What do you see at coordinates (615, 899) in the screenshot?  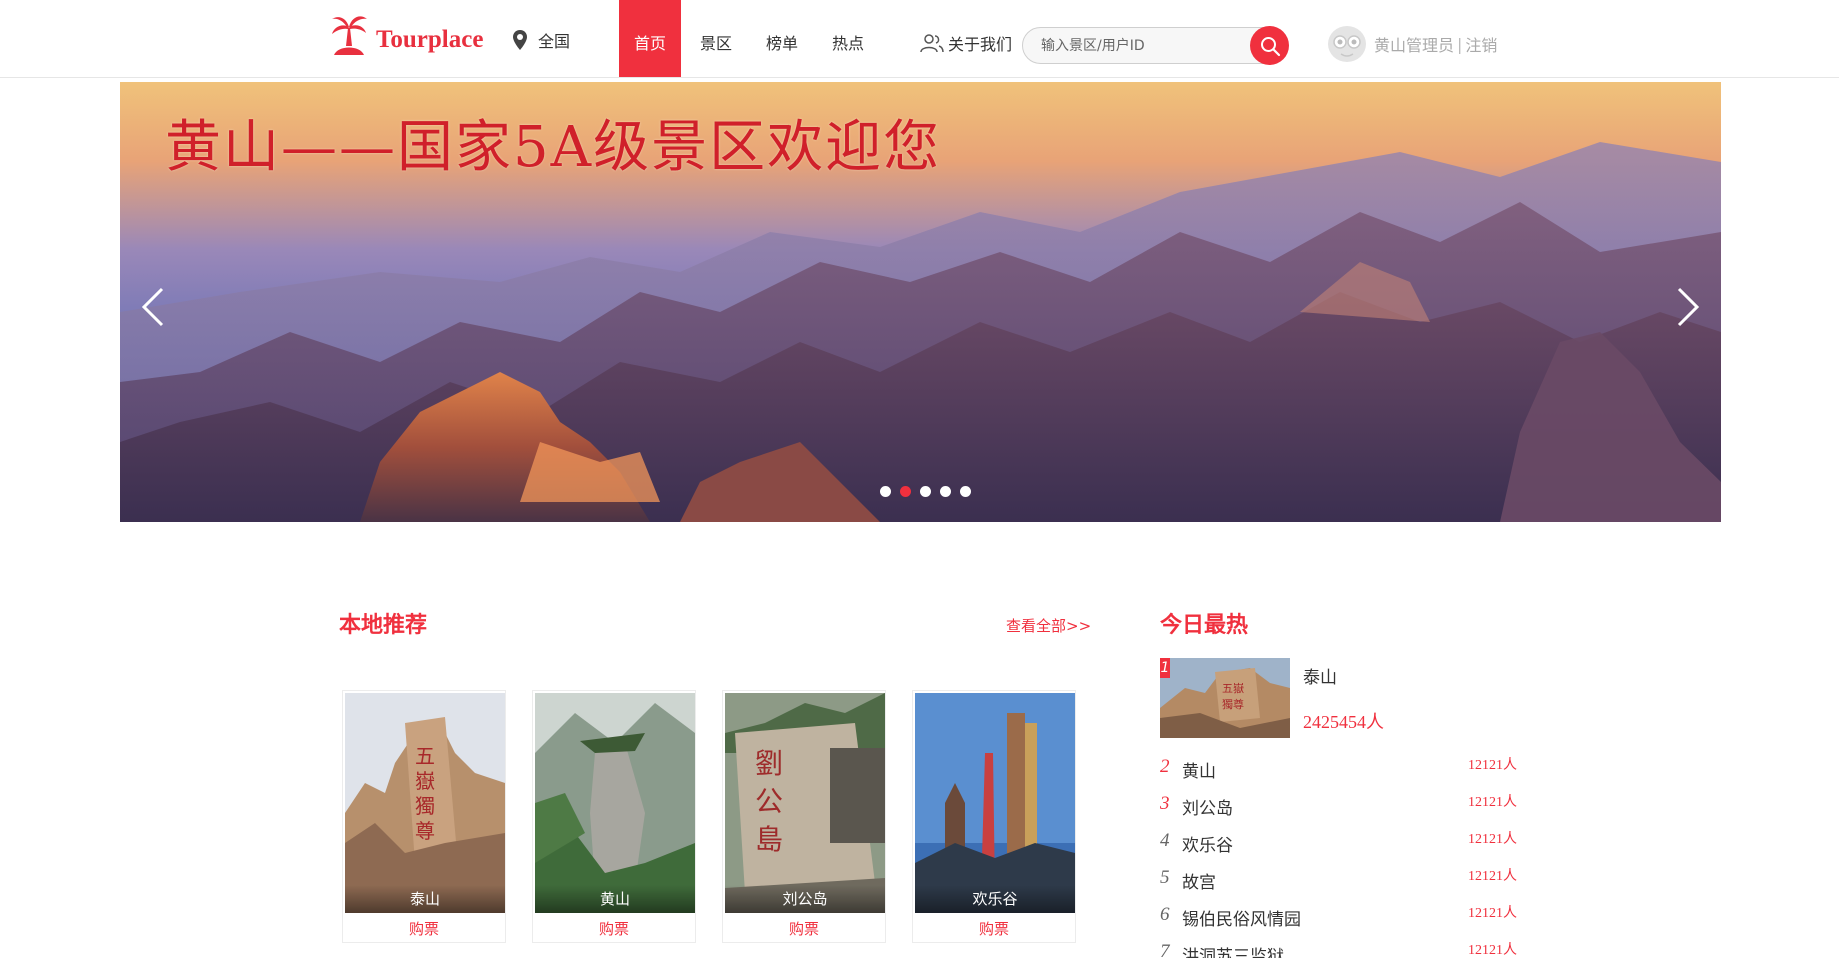 I see `scenic-card-name: 黄山` at bounding box center [615, 899].